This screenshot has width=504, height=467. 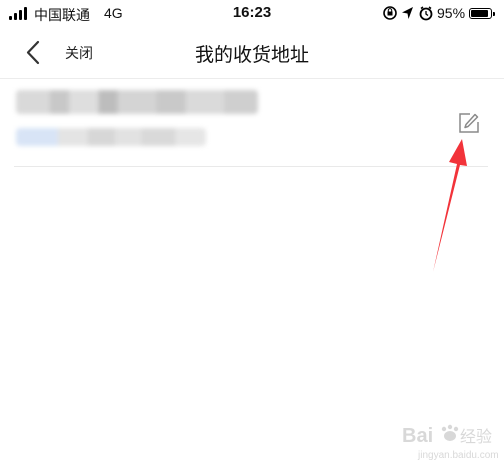 I want to click on system-icons, so click(x=408, y=13).